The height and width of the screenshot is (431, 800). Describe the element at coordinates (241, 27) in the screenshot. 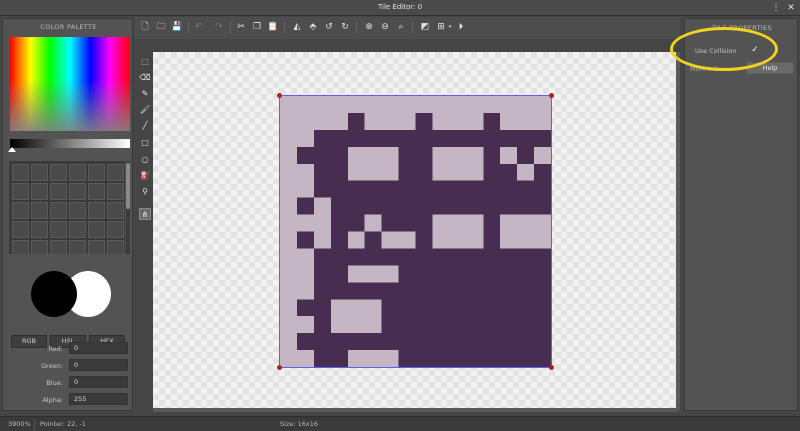

I see `cut-icon: ✂` at that location.